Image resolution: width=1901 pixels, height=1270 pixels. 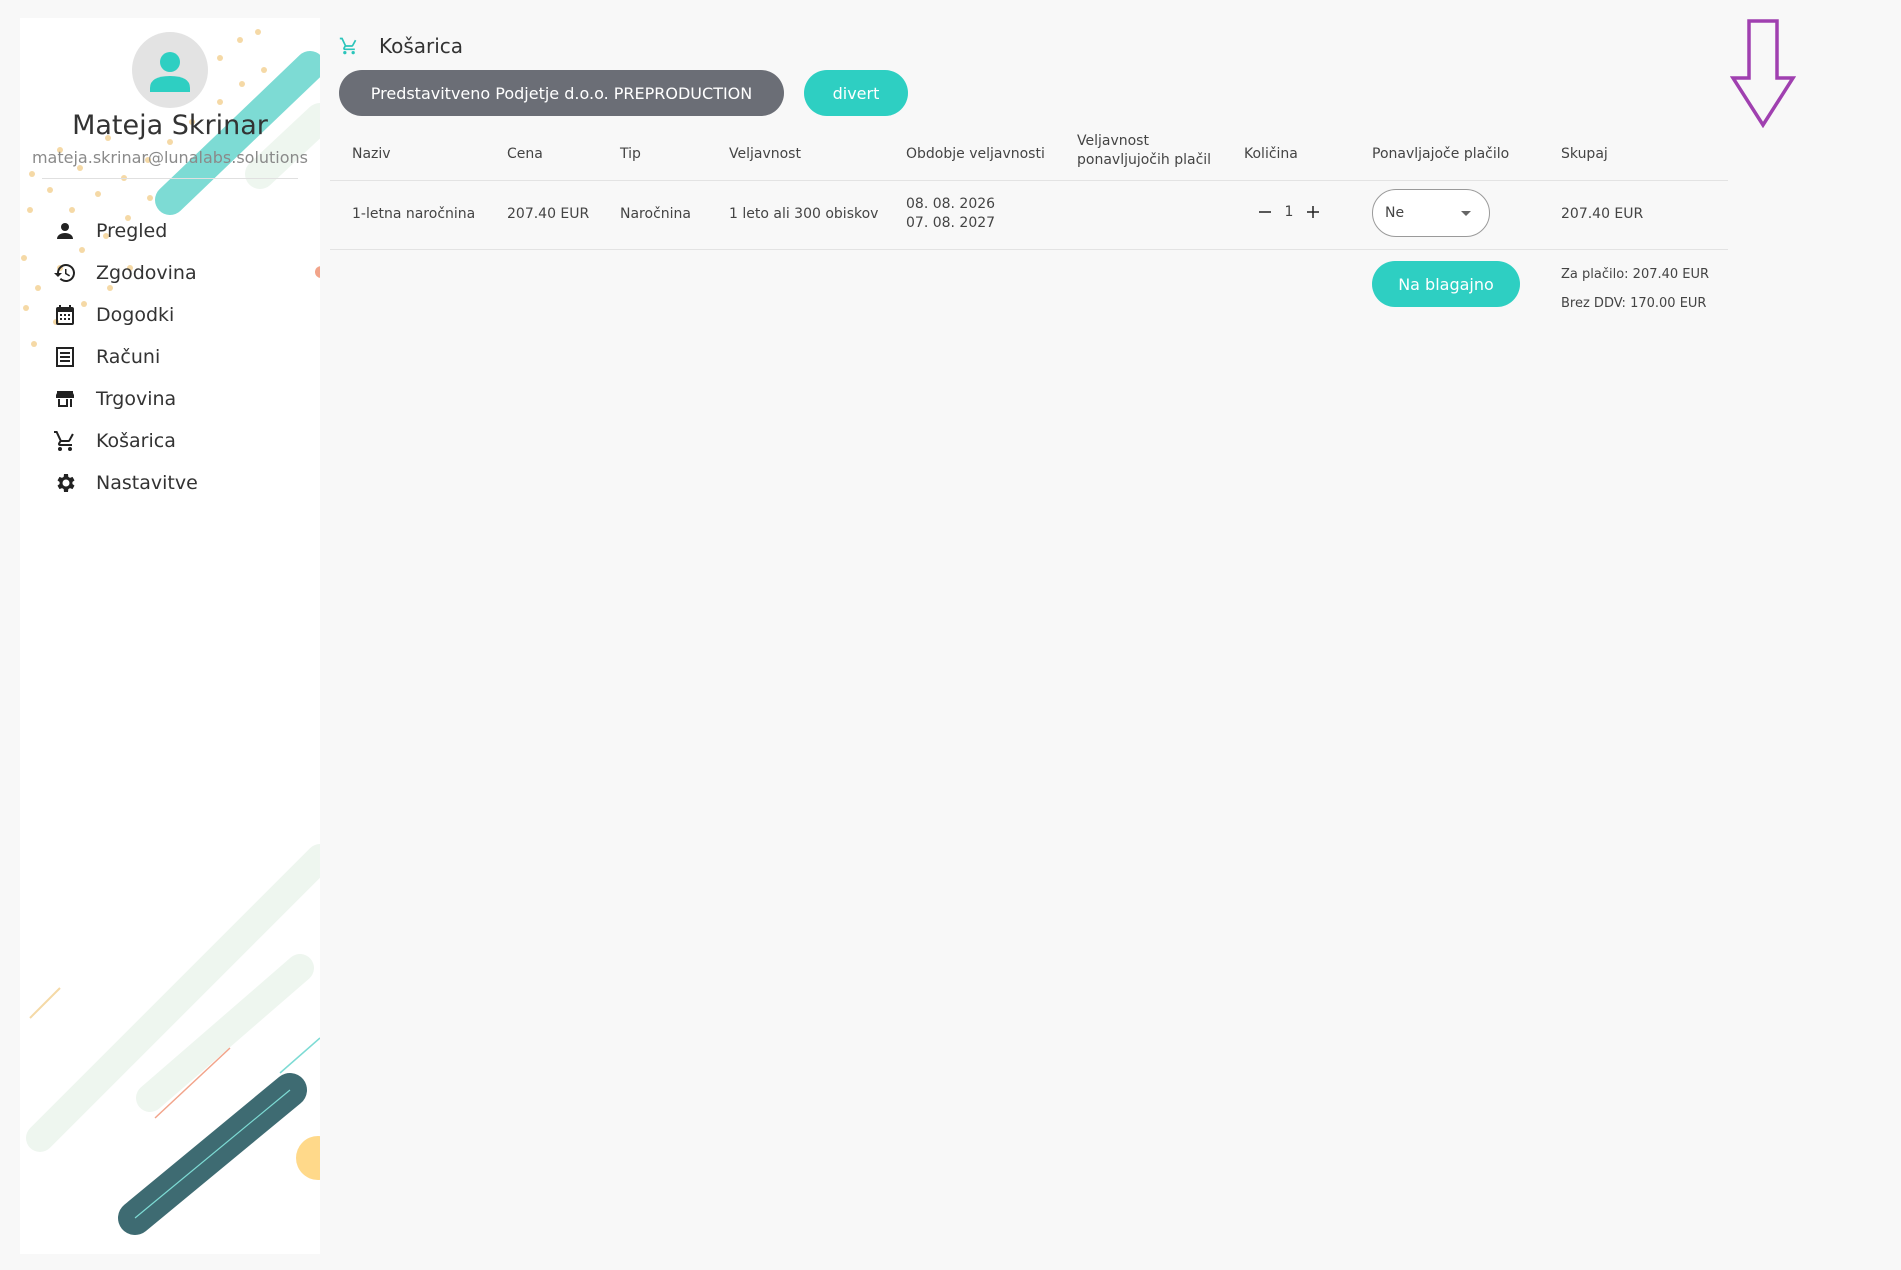 I want to click on sidebar-item-label: Dogodki, so click(x=135, y=315).